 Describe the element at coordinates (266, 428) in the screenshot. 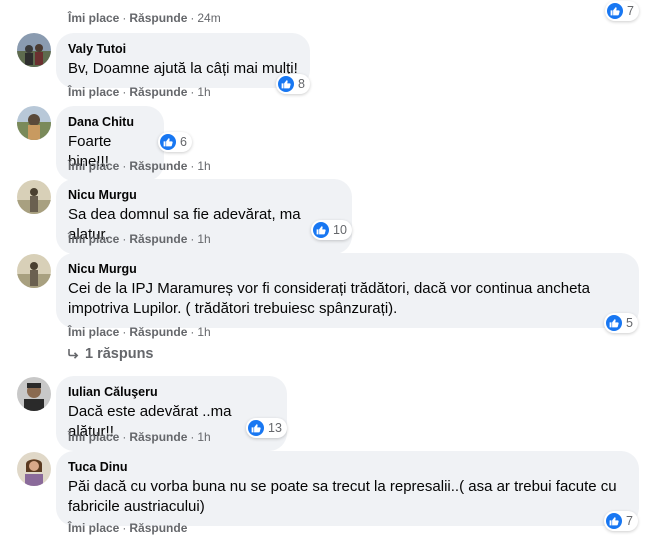

I see `reaction-count: 13` at that location.